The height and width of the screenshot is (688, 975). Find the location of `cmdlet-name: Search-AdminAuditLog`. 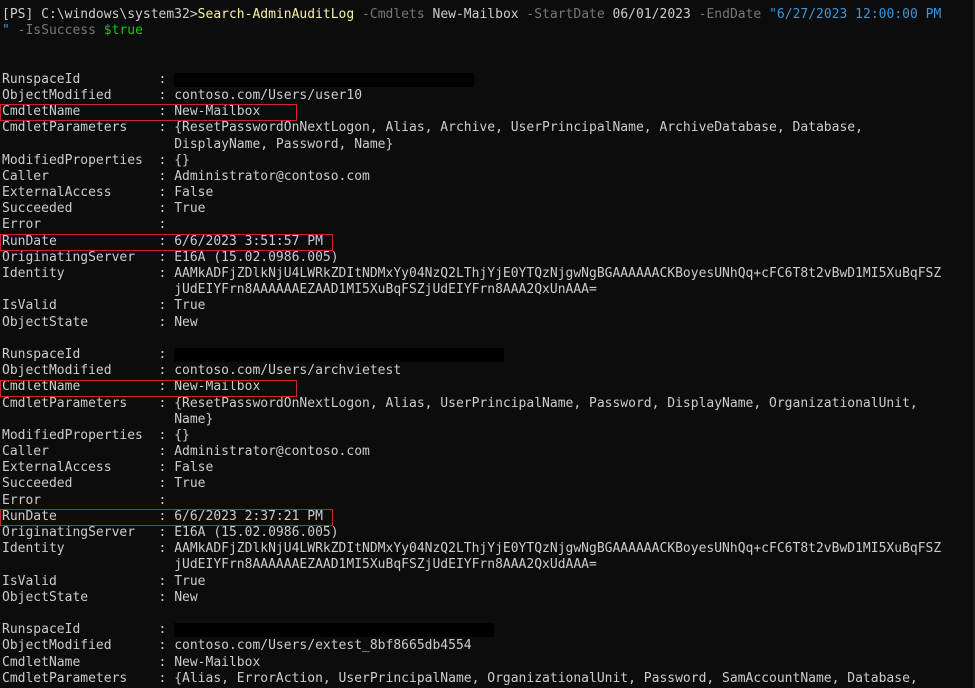

cmdlet-name: Search-AdminAuditLog is located at coordinates (276, 14).